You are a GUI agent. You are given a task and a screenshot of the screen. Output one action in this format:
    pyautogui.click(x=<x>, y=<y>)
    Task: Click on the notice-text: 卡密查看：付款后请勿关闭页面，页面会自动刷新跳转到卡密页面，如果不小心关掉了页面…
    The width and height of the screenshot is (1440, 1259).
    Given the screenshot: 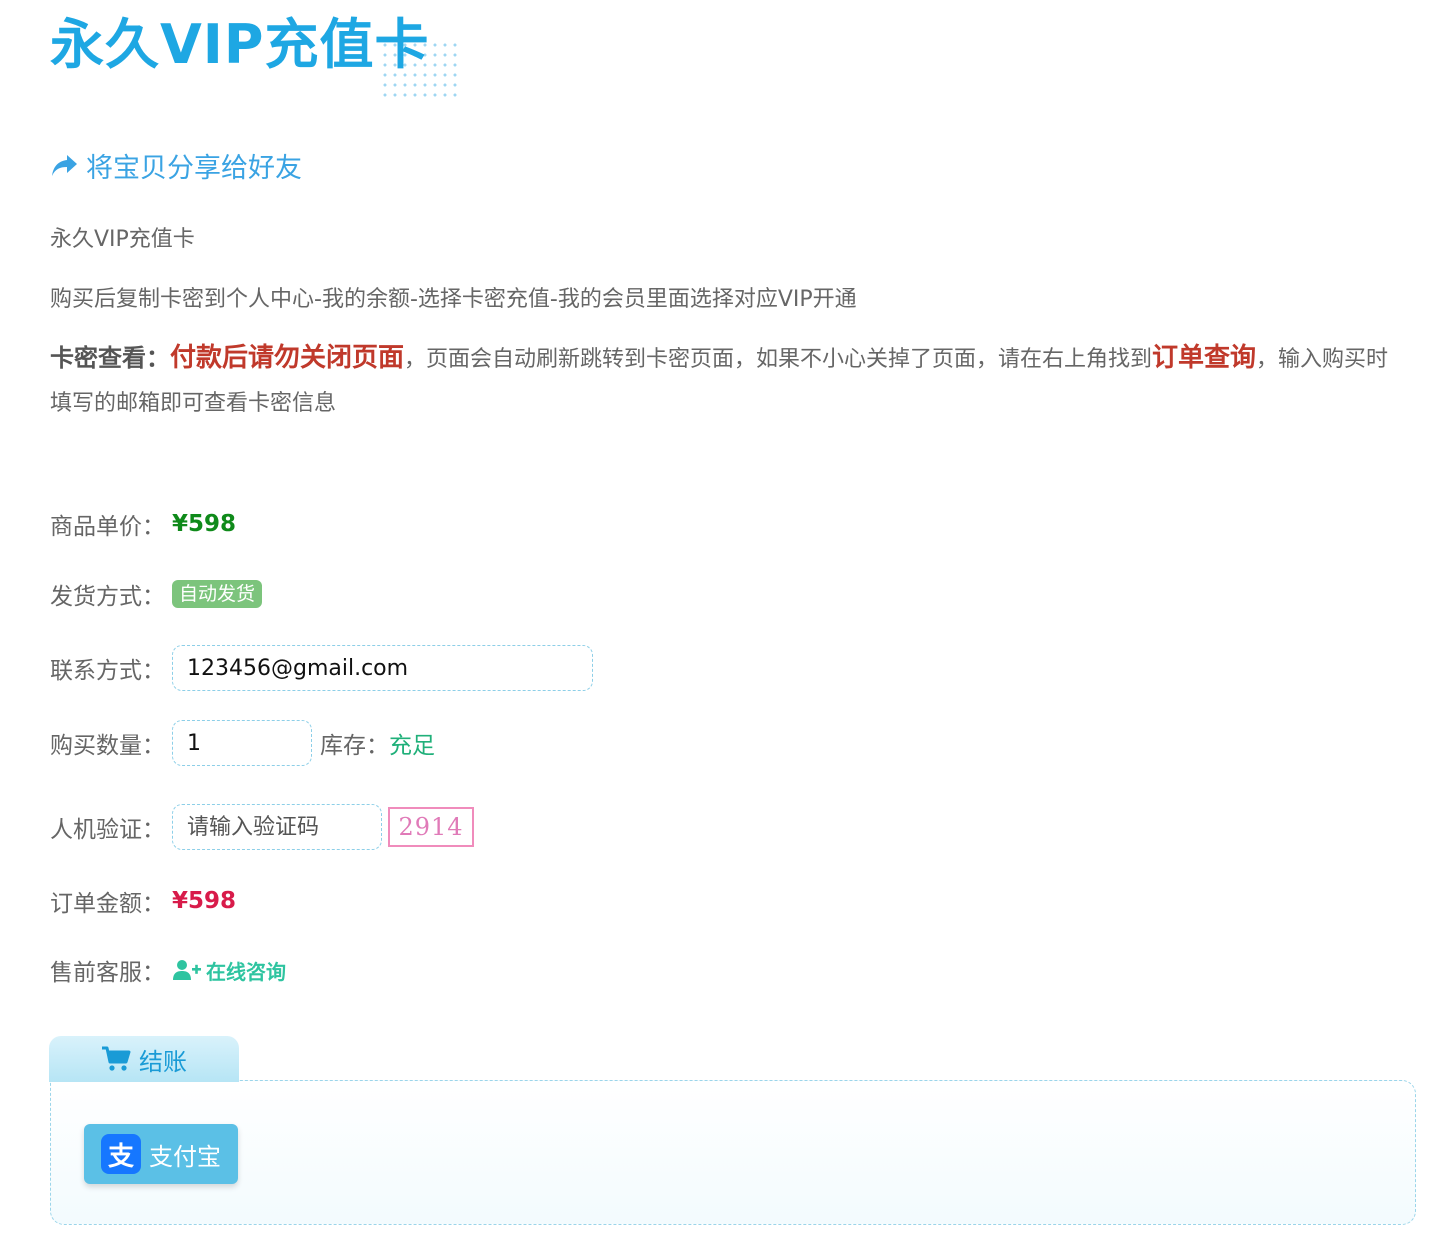 What is the action you would take?
    pyautogui.click(x=725, y=381)
    